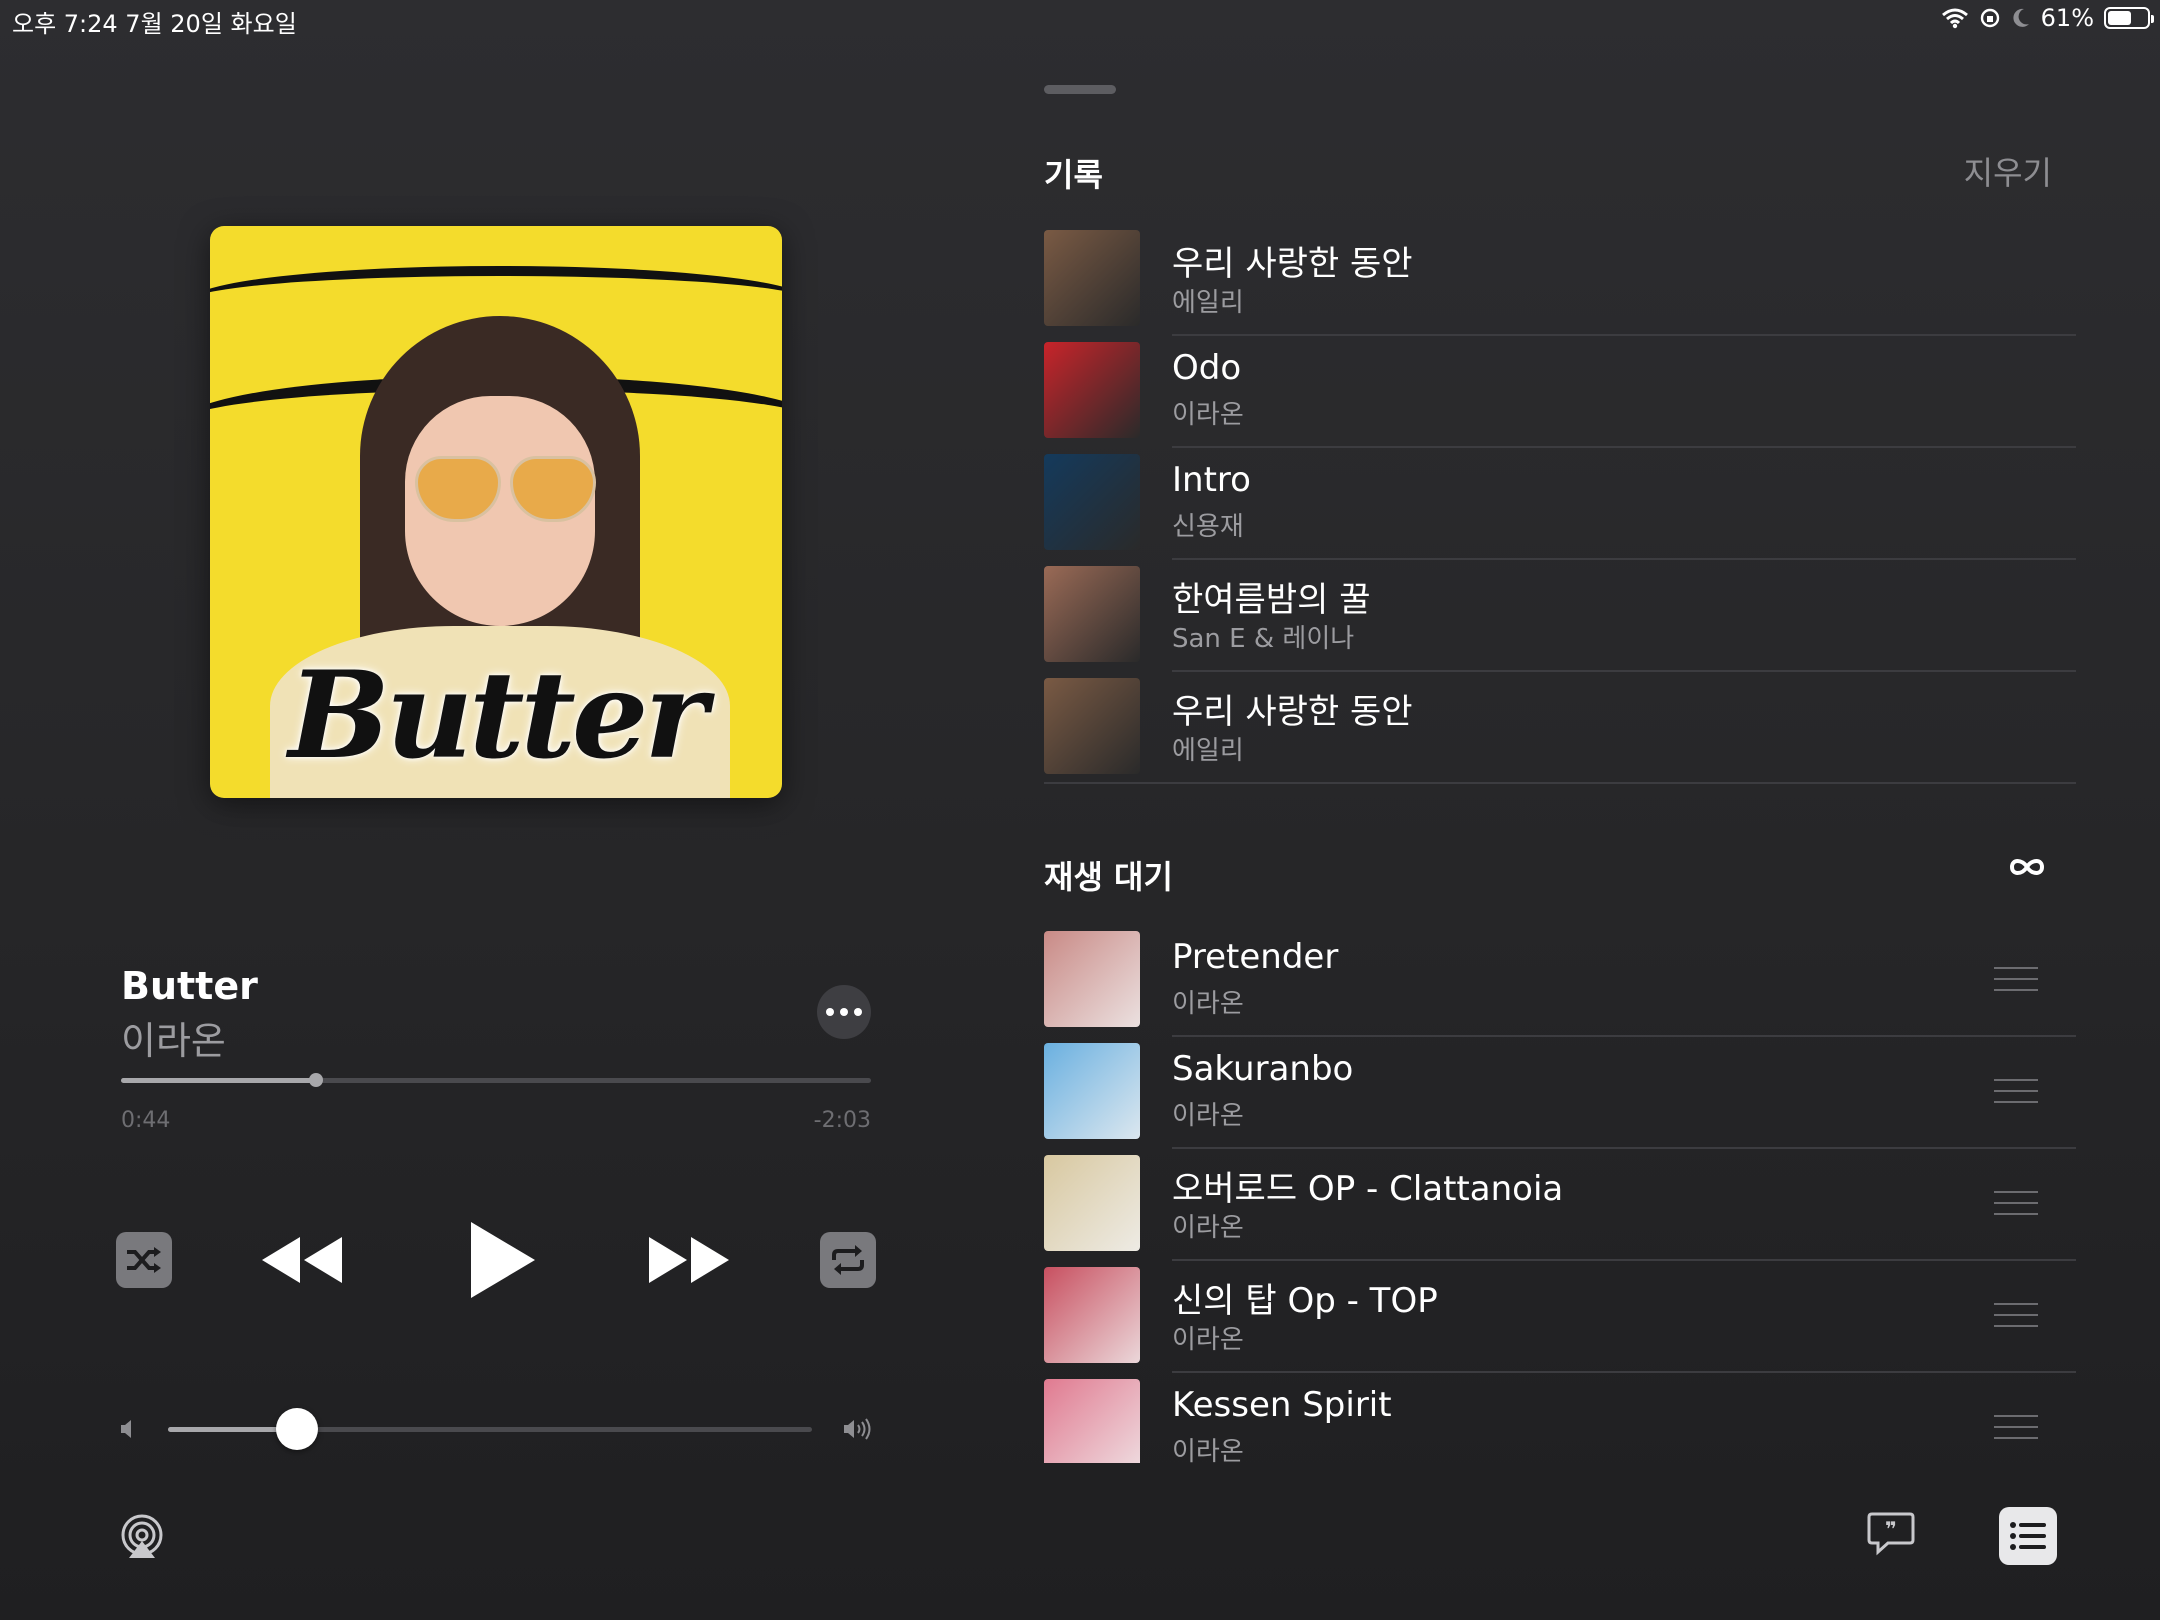 This screenshot has height=1620, width=2160. I want to click on airplay-icon, so click(142, 1536).